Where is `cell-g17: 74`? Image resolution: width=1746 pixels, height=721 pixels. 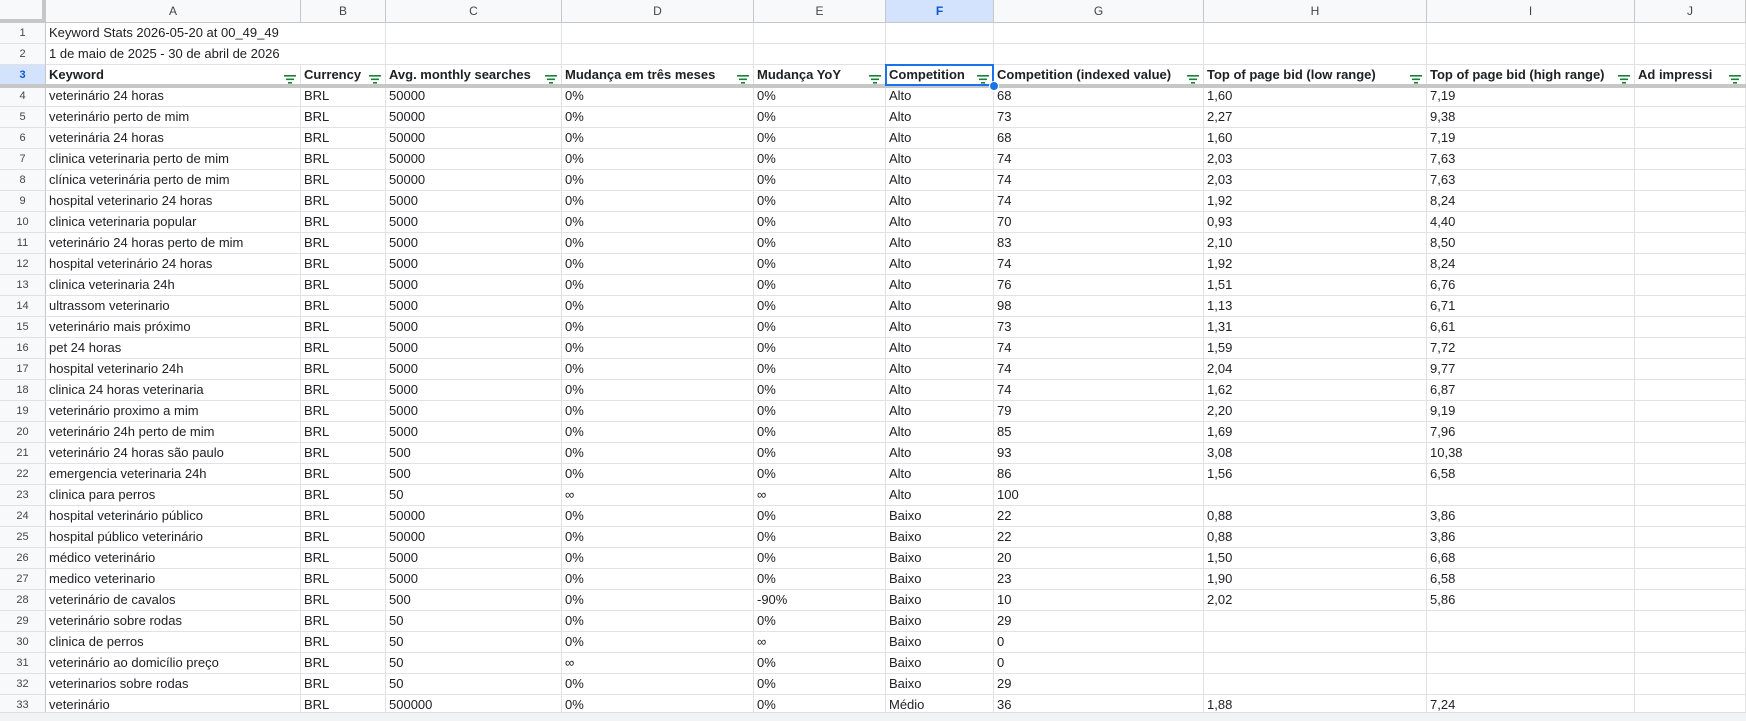 cell-g17: 74 is located at coordinates (1099, 369).